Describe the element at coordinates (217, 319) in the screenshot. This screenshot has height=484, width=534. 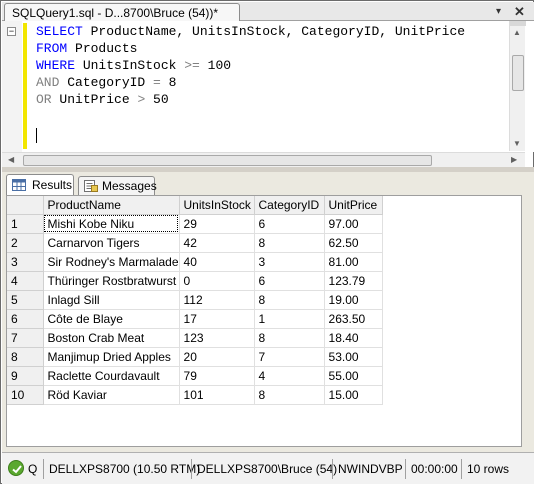
I see `unitsinstock-cell: 17` at that location.